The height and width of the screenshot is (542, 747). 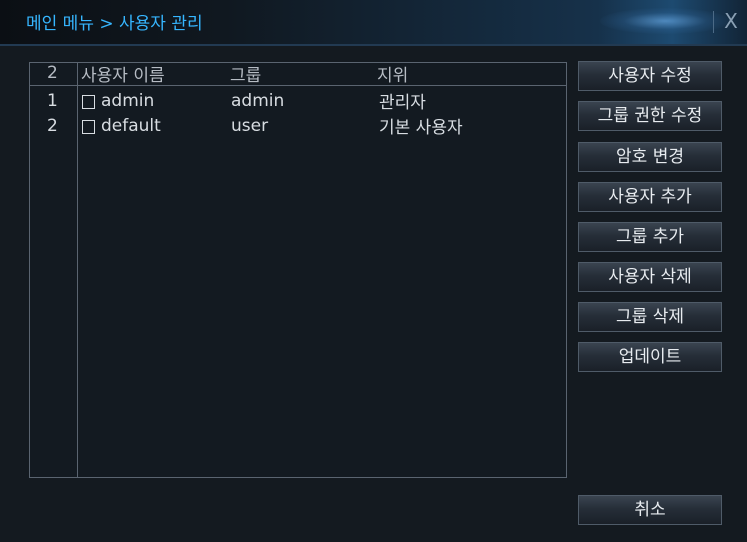 What do you see at coordinates (131, 126) in the screenshot?
I see `row-username: default` at bounding box center [131, 126].